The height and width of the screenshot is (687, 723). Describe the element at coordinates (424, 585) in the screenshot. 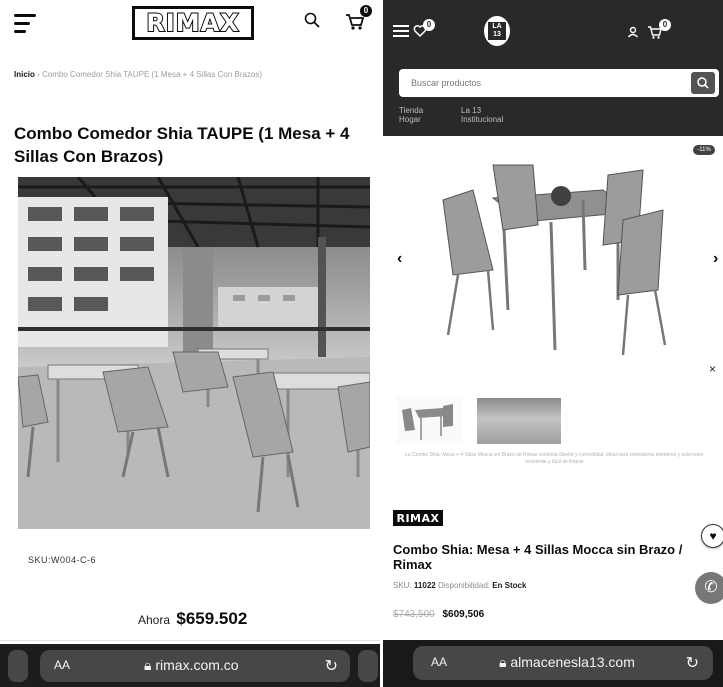

I see `sku-value: 11022` at that location.